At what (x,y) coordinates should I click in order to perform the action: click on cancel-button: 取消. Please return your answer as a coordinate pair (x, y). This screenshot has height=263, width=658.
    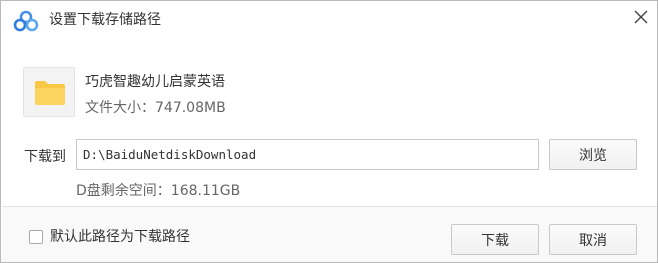
    Looking at the image, I should click on (593, 239).